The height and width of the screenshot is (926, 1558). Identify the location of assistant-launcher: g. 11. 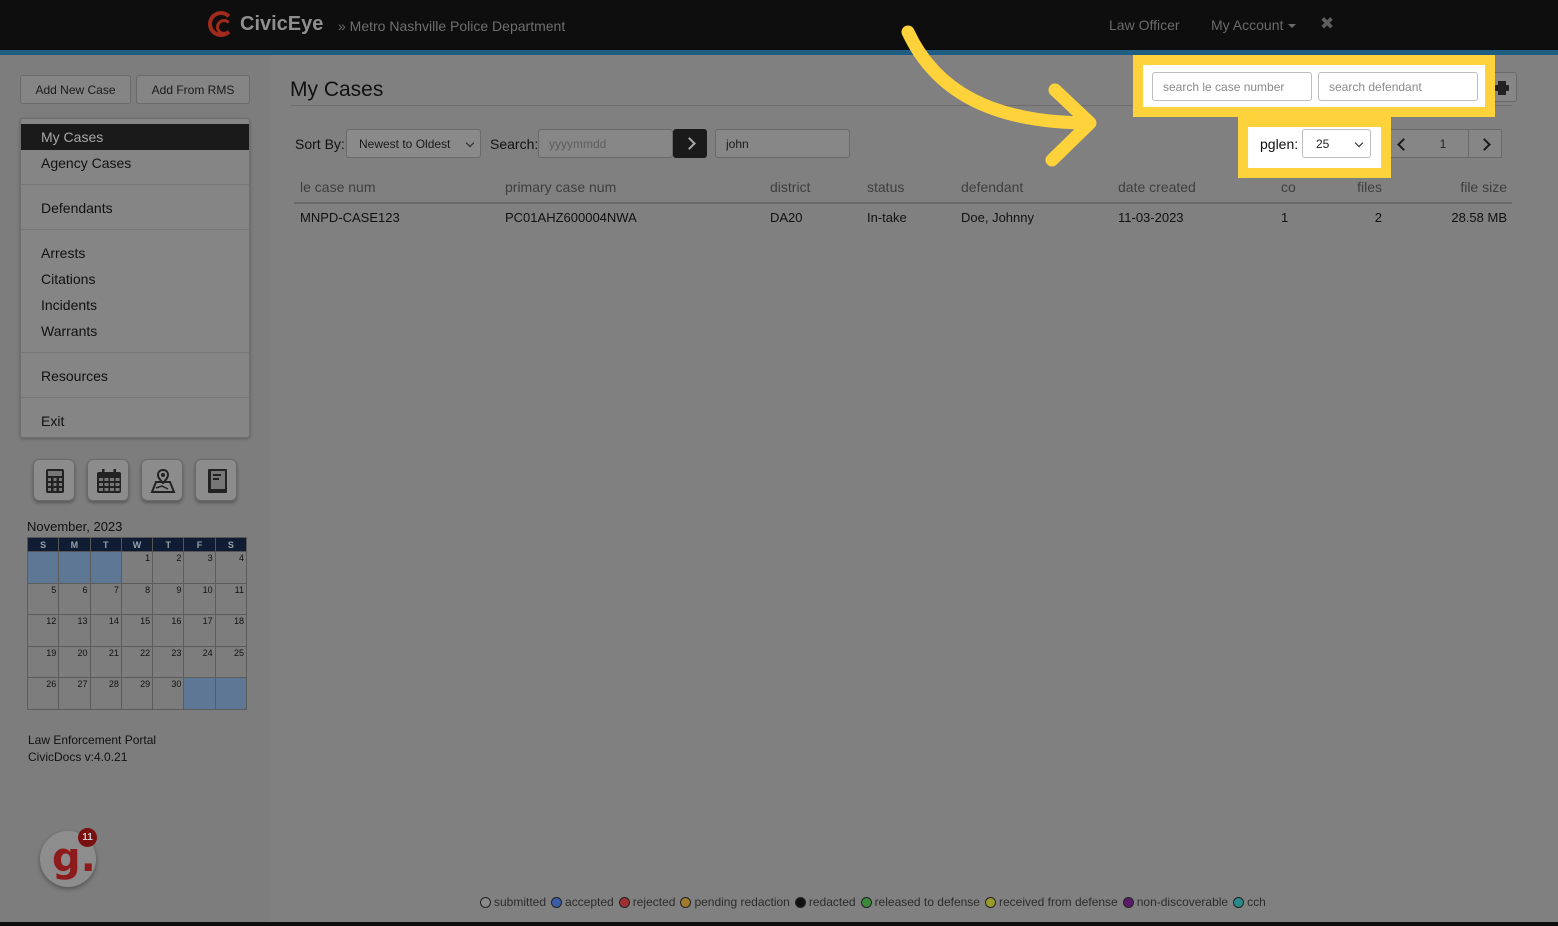
(68, 857).